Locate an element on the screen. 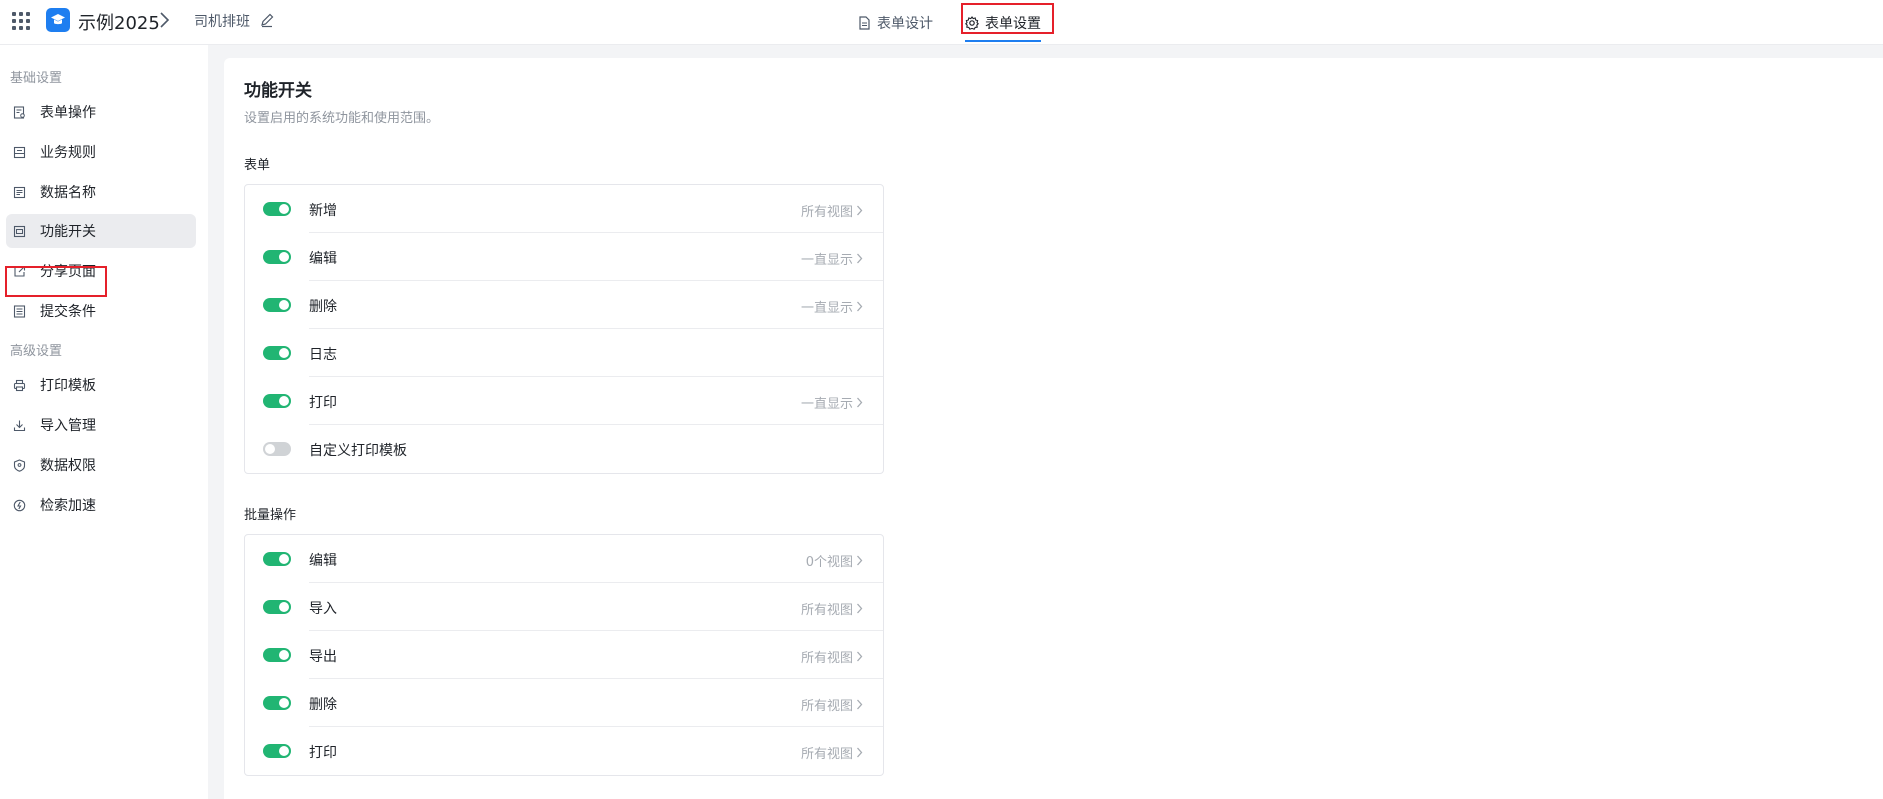 This screenshot has width=1883, height=799. switch-row: 导入 所有视图 is located at coordinates (564, 607).